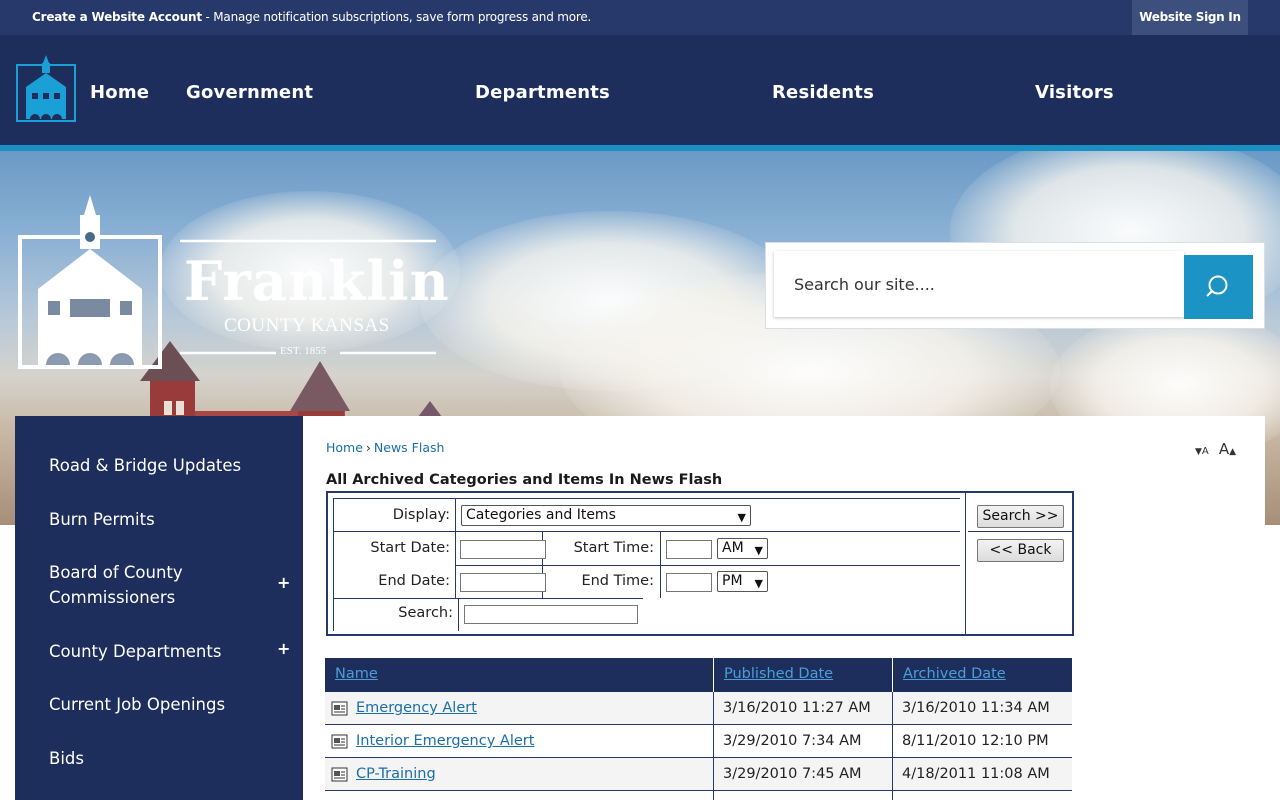 This screenshot has height=800, width=1280. Describe the element at coordinates (445, 741) in the screenshot. I see `item-link: Interior Emergency Alert` at that location.